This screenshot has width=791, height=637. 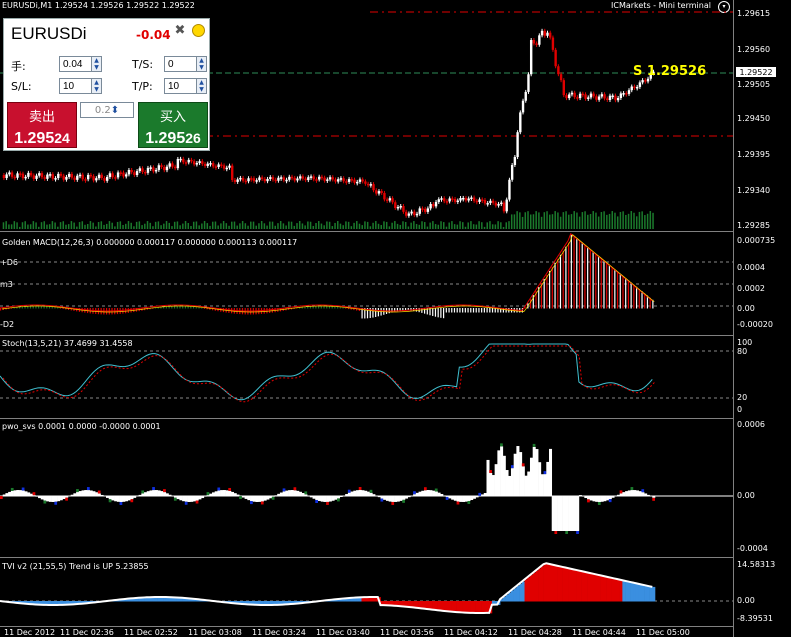 I want to click on tp-spinner: ▲ ▼, so click(x=201, y=86).